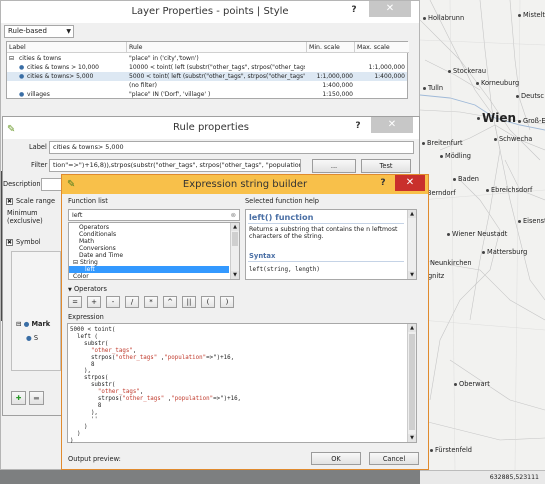 The image size is (545, 484). I want to click on function-search-input: left ⊗, so click(154, 215).